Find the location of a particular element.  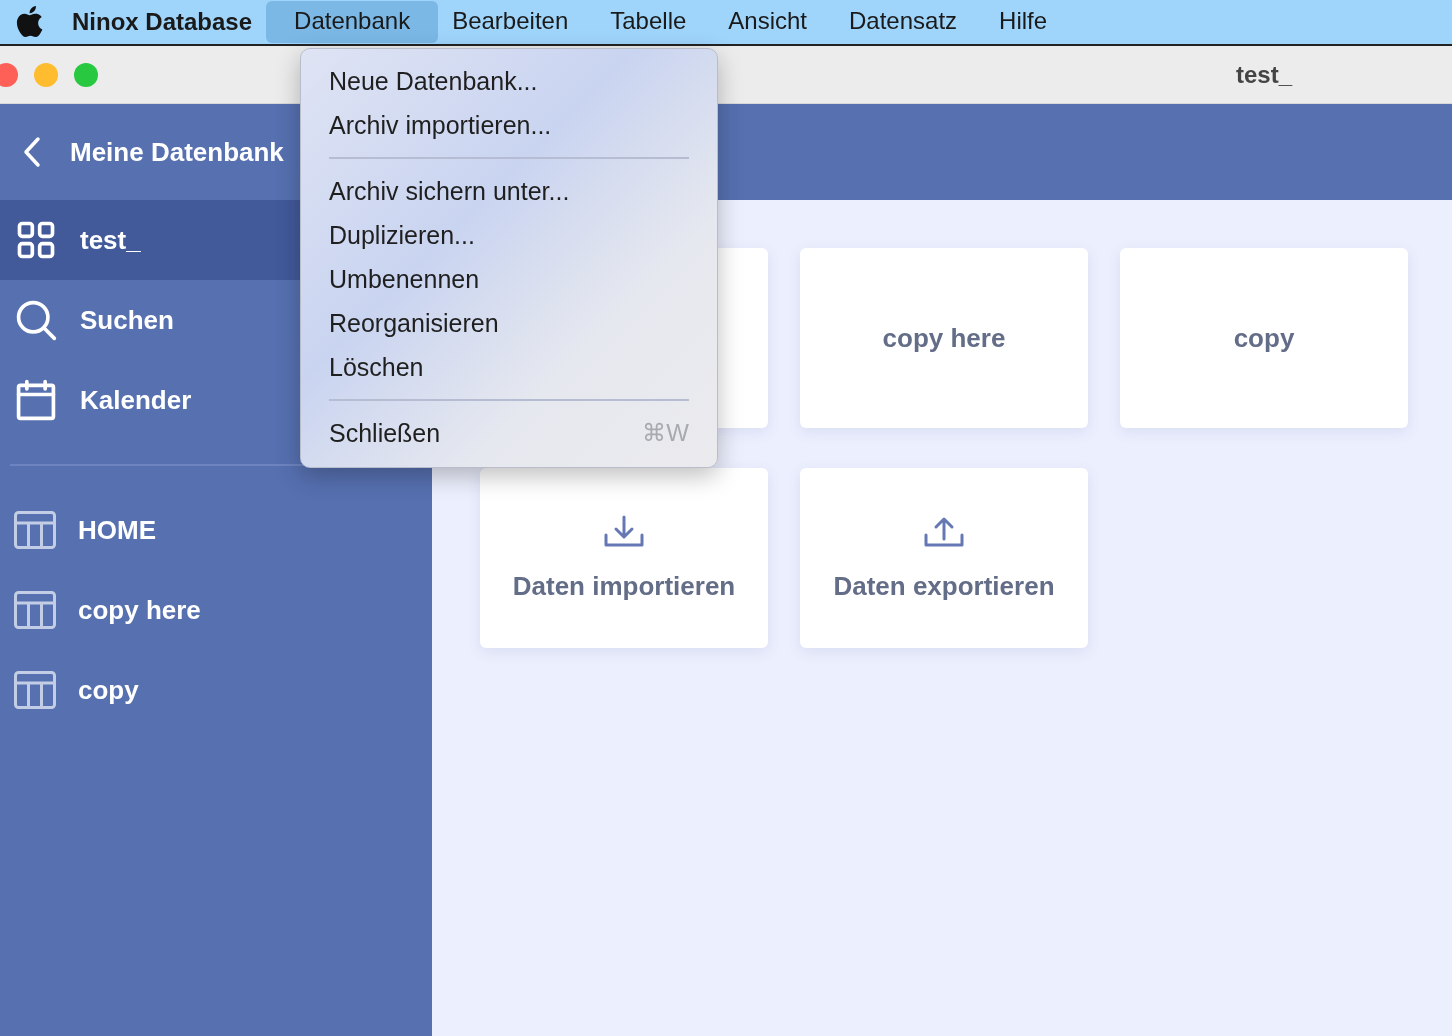

table-card: copy here is located at coordinates (944, 338).